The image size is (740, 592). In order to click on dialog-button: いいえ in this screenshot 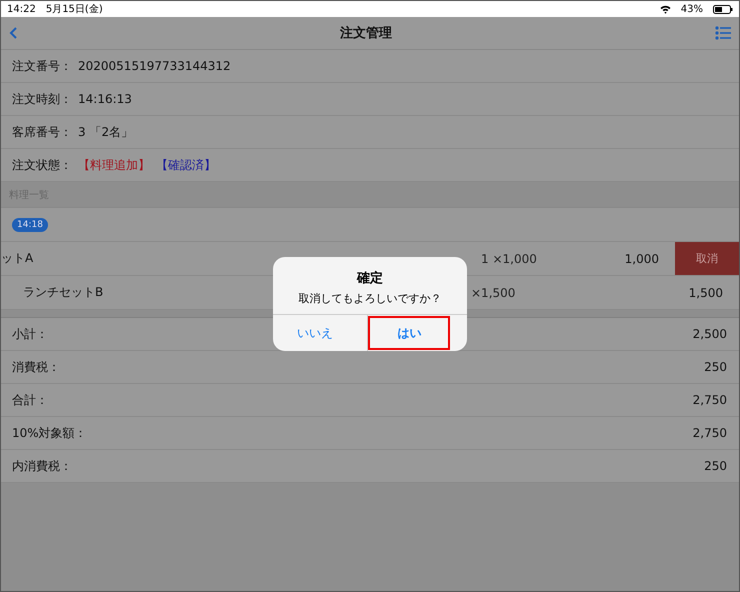, I will do `click(314, 333)`.